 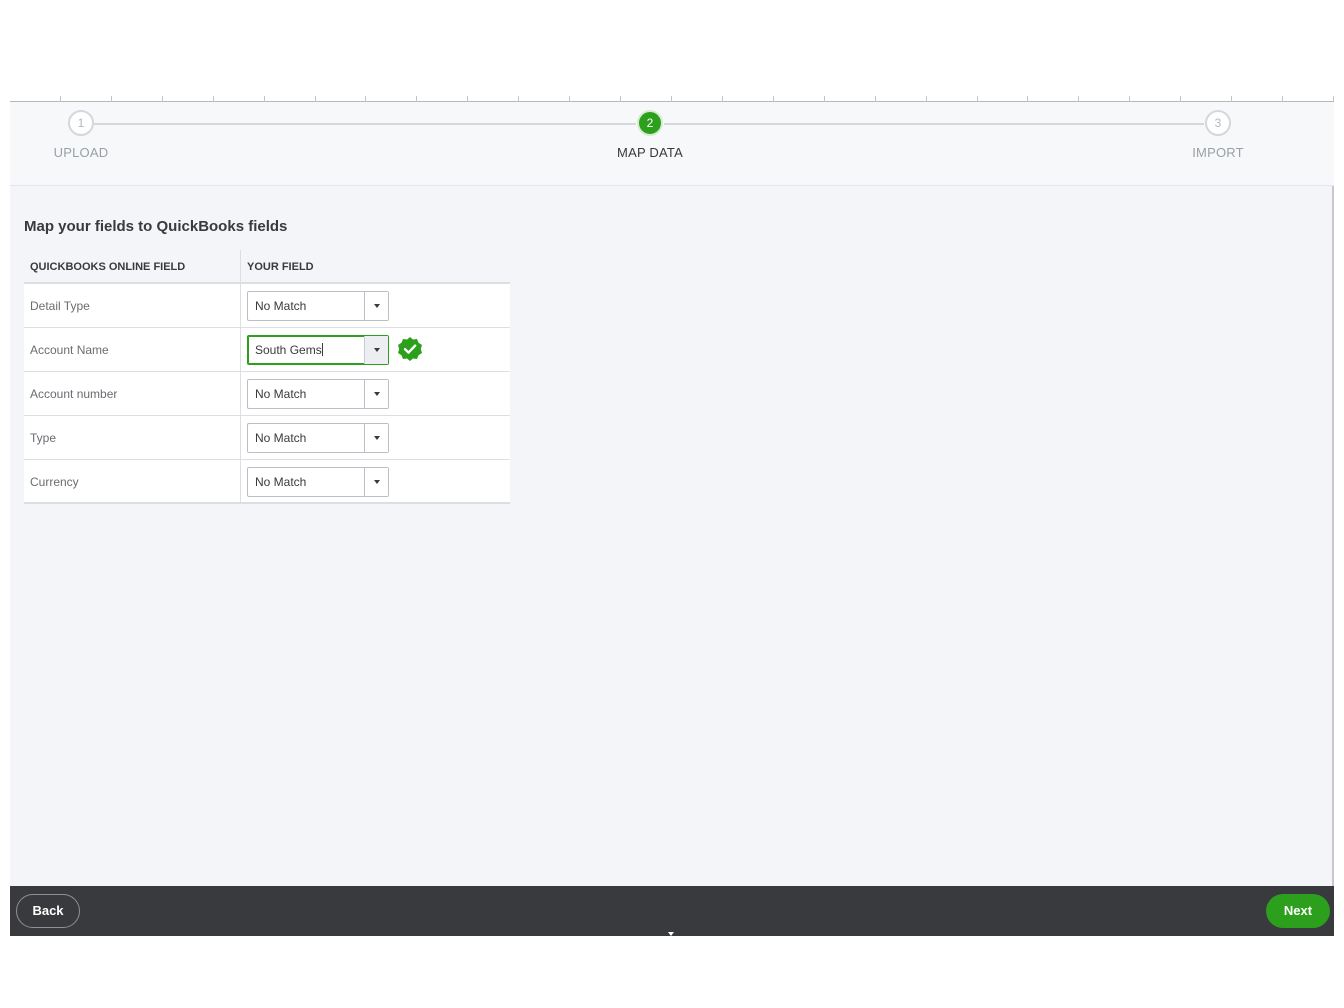 What do you see at coordinates (650, 123) in the screenshot?
I see `step-number: 2` at bounding box center [650, 123].